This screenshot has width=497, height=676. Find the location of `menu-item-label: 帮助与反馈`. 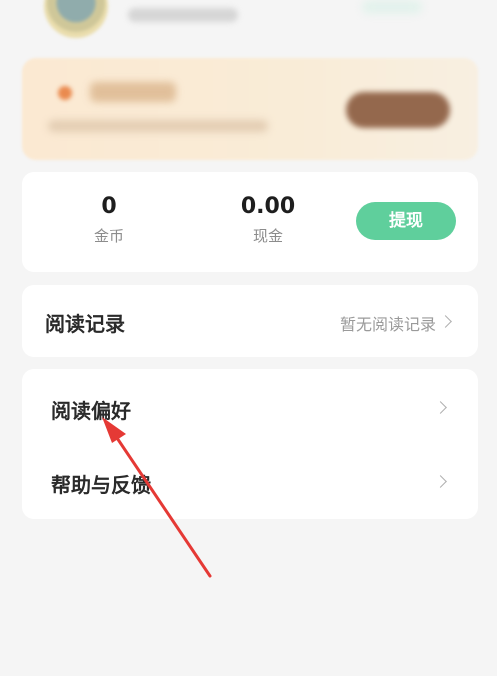

menu-item-label: 帮助与反馈 is located at coordinates (101, 485).